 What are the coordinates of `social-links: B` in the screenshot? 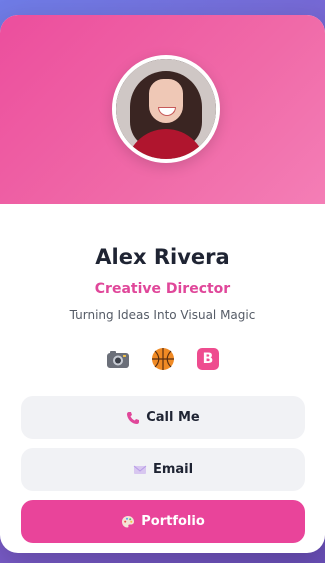 It's located at (163, 359).